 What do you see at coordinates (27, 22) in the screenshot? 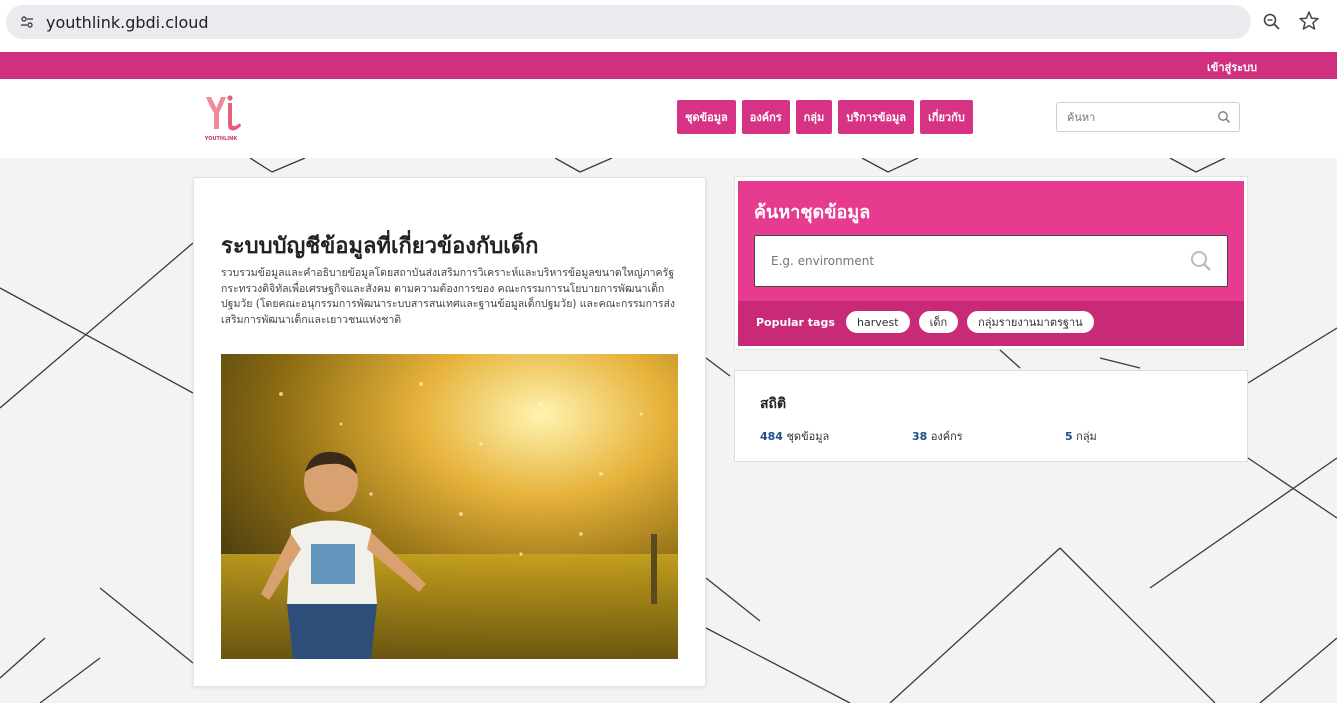
I see `site-info-icon` at bounding box center [27, 22].